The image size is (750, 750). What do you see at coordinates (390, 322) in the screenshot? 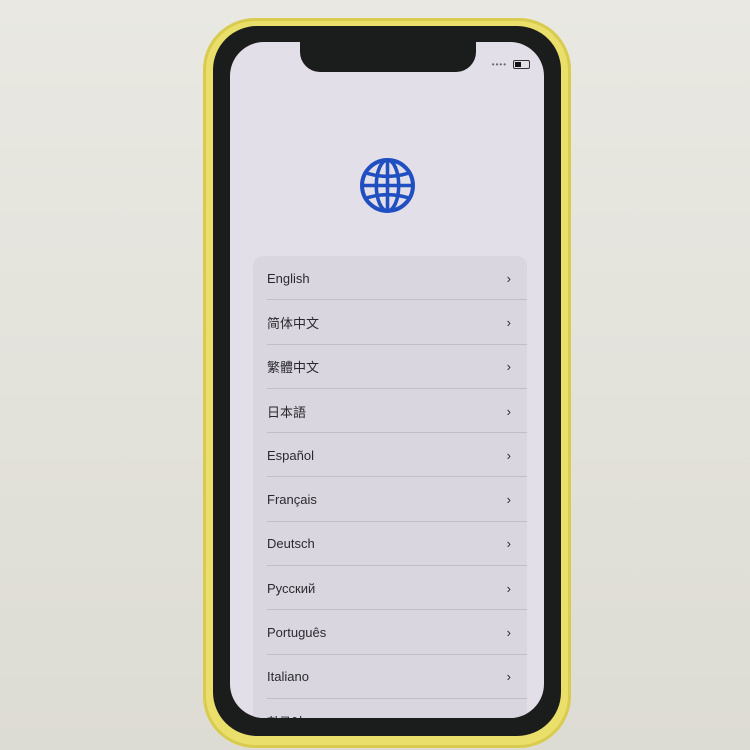
I see `language-option: 简体中文 ›` at bounding box center [390, 322].